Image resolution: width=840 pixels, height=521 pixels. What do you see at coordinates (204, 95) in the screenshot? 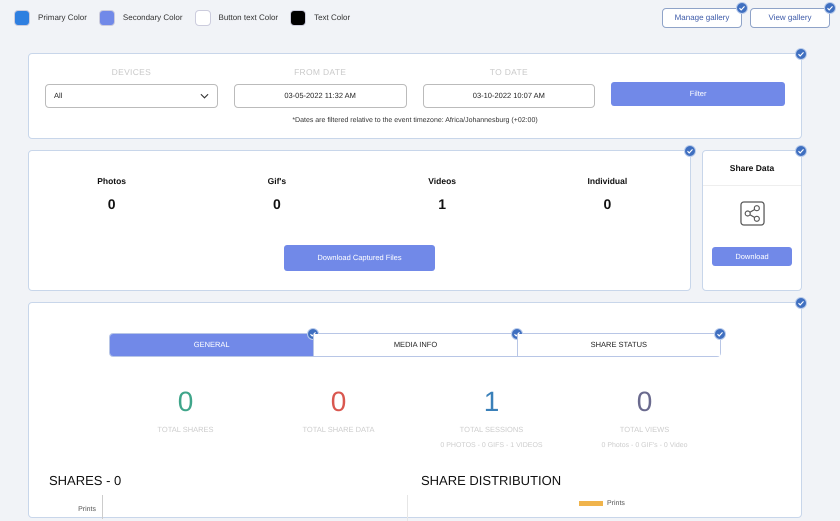
I see `caret-icon` at bounding box center [204, 95].